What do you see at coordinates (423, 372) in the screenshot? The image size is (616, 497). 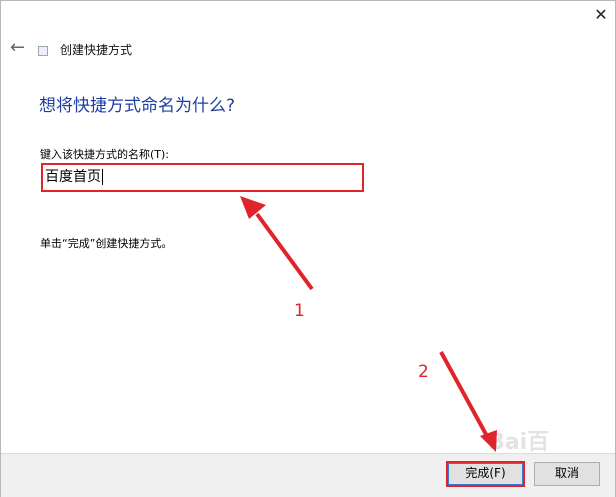 I see `annotation-label-2: 2` at bounding box center [423, 372].